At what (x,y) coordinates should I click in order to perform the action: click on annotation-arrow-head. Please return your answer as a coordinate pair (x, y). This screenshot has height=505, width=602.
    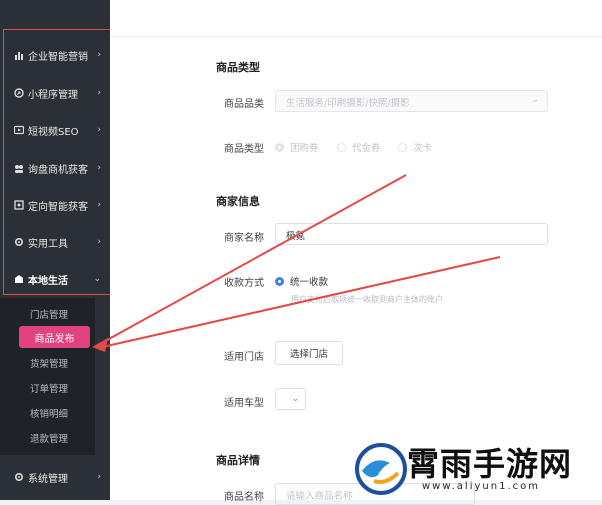
    Looking at the image, I should click on (100, 345).